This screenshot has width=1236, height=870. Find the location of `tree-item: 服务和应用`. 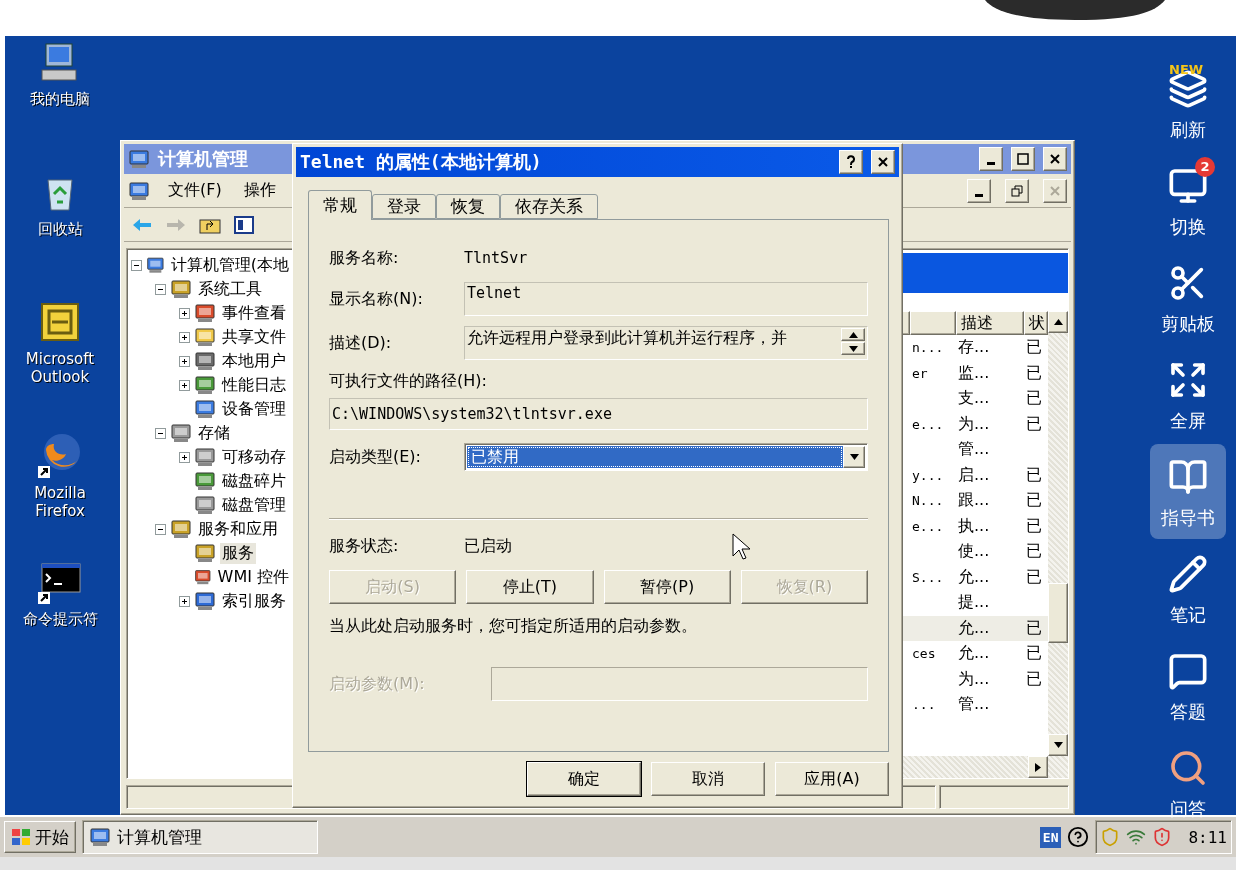

tree-item: 服务和应用 is located at coordinates (238, 529).